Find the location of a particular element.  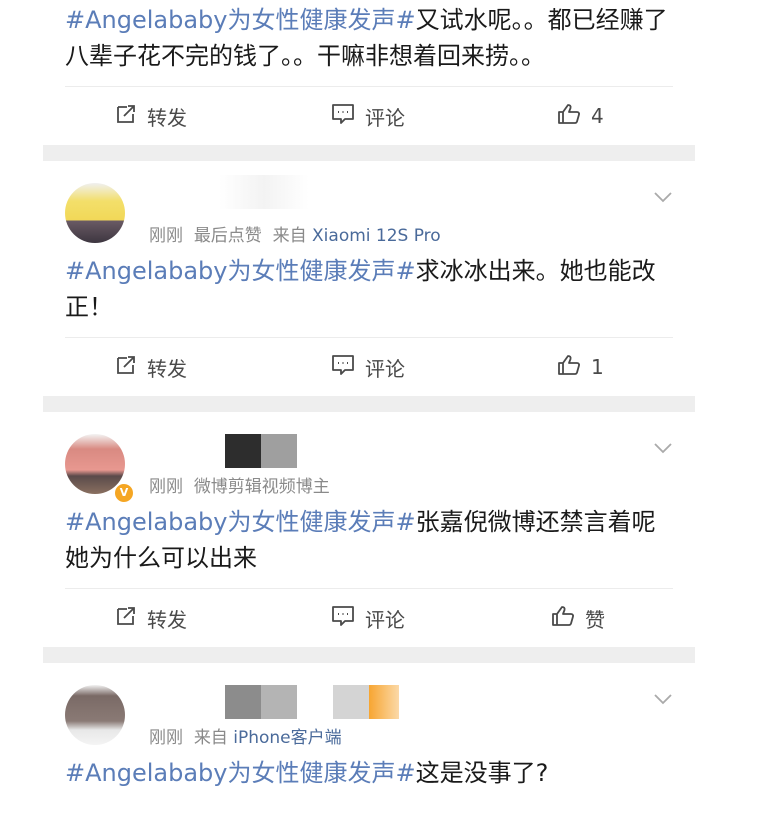

like-button: 4 is located at coordinates (580, 116).